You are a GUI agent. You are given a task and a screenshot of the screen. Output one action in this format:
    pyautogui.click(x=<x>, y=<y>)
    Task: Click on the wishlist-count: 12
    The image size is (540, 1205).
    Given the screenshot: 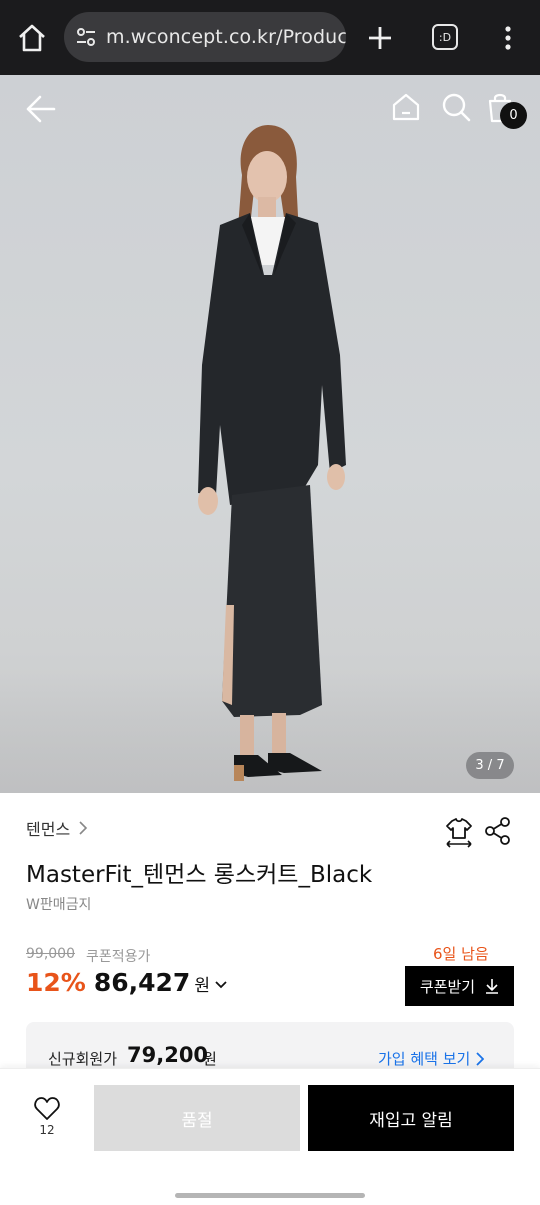 What is the action you would take?
    pyautogui.click(x=47, y=1130)
    